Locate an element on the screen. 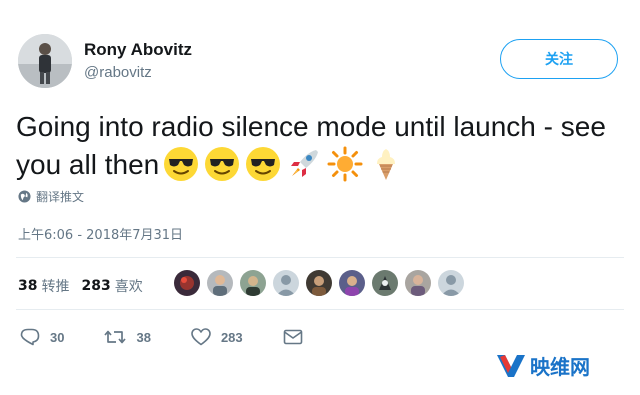  rocket-emoji is located at coordinates (305, 163).